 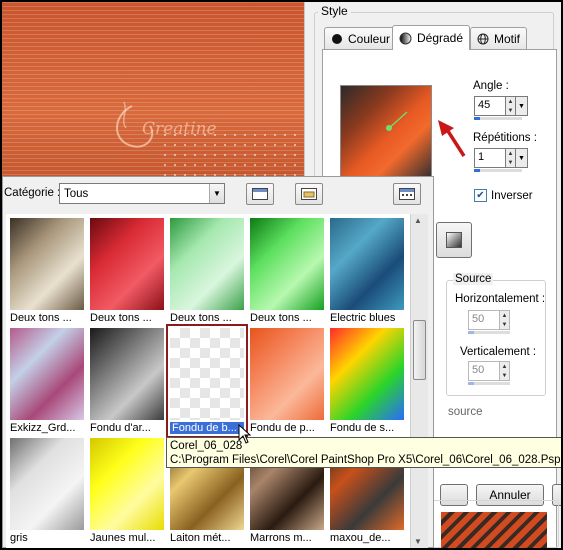 I want to click on view-toggle-button, so click(x=260, y=194).